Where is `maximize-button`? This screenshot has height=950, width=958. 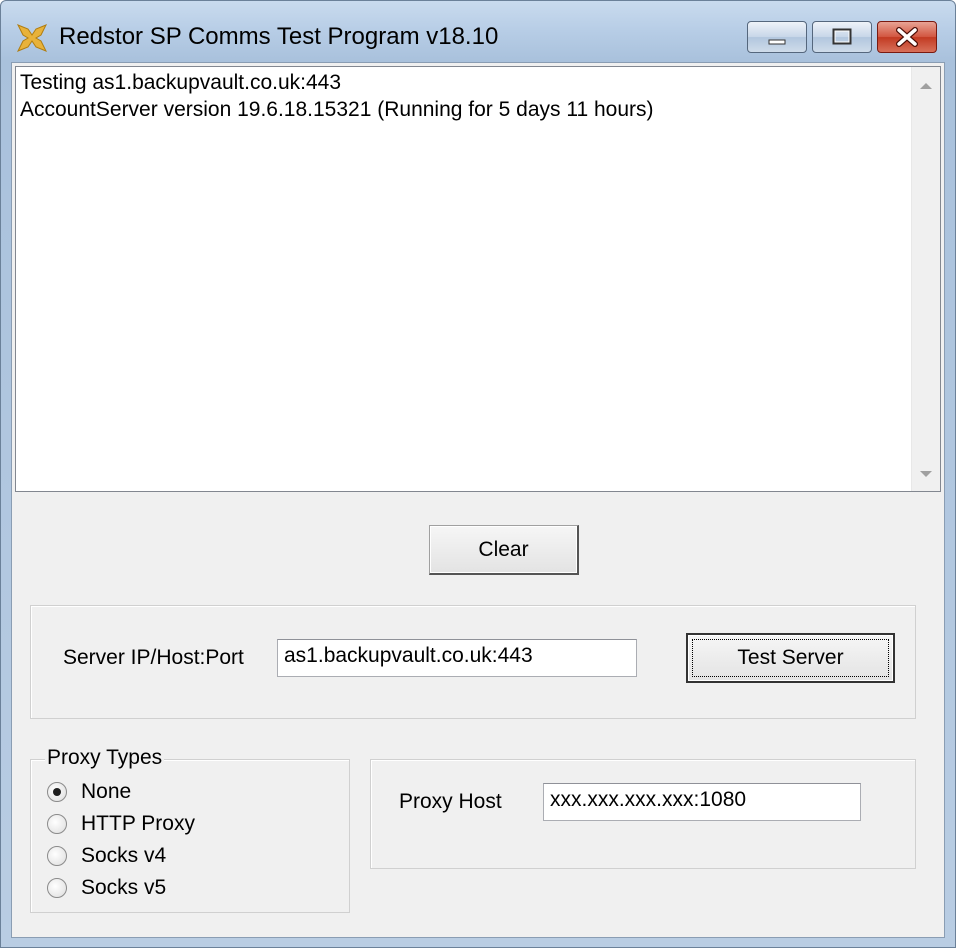
maximize-button is located at coordinates (842, 37).